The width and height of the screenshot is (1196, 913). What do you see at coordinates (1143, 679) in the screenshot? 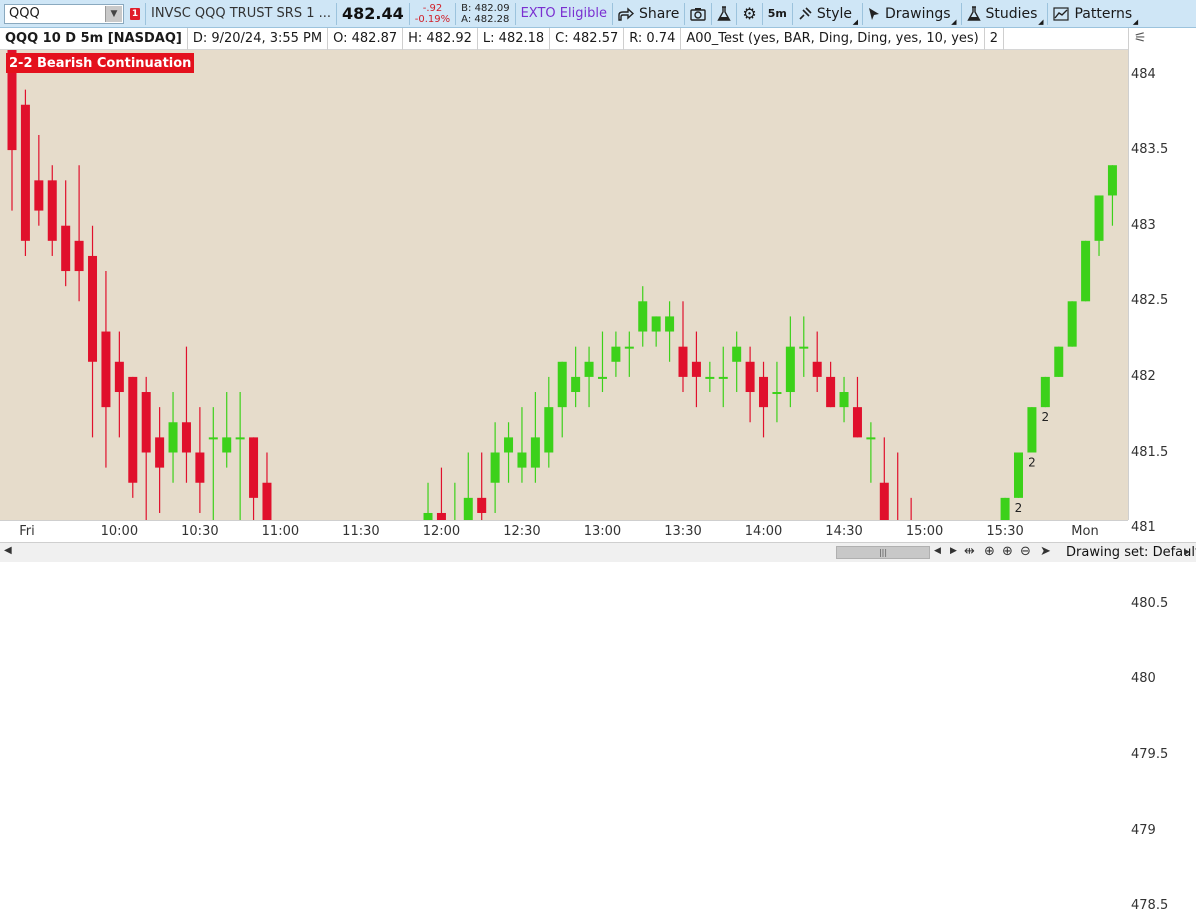
I see `price-tick-label: 480` at bounding box center [1143, 679].